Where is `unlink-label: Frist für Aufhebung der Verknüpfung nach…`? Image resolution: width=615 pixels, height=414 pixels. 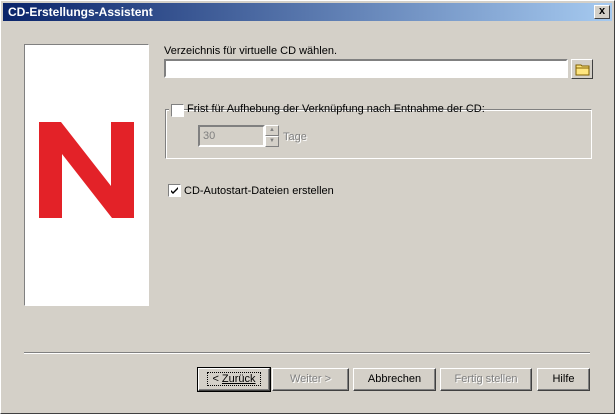 unlink-label: Frist für Aufhebung der Verknüpfung nach… is located at coordinates (336, 109).